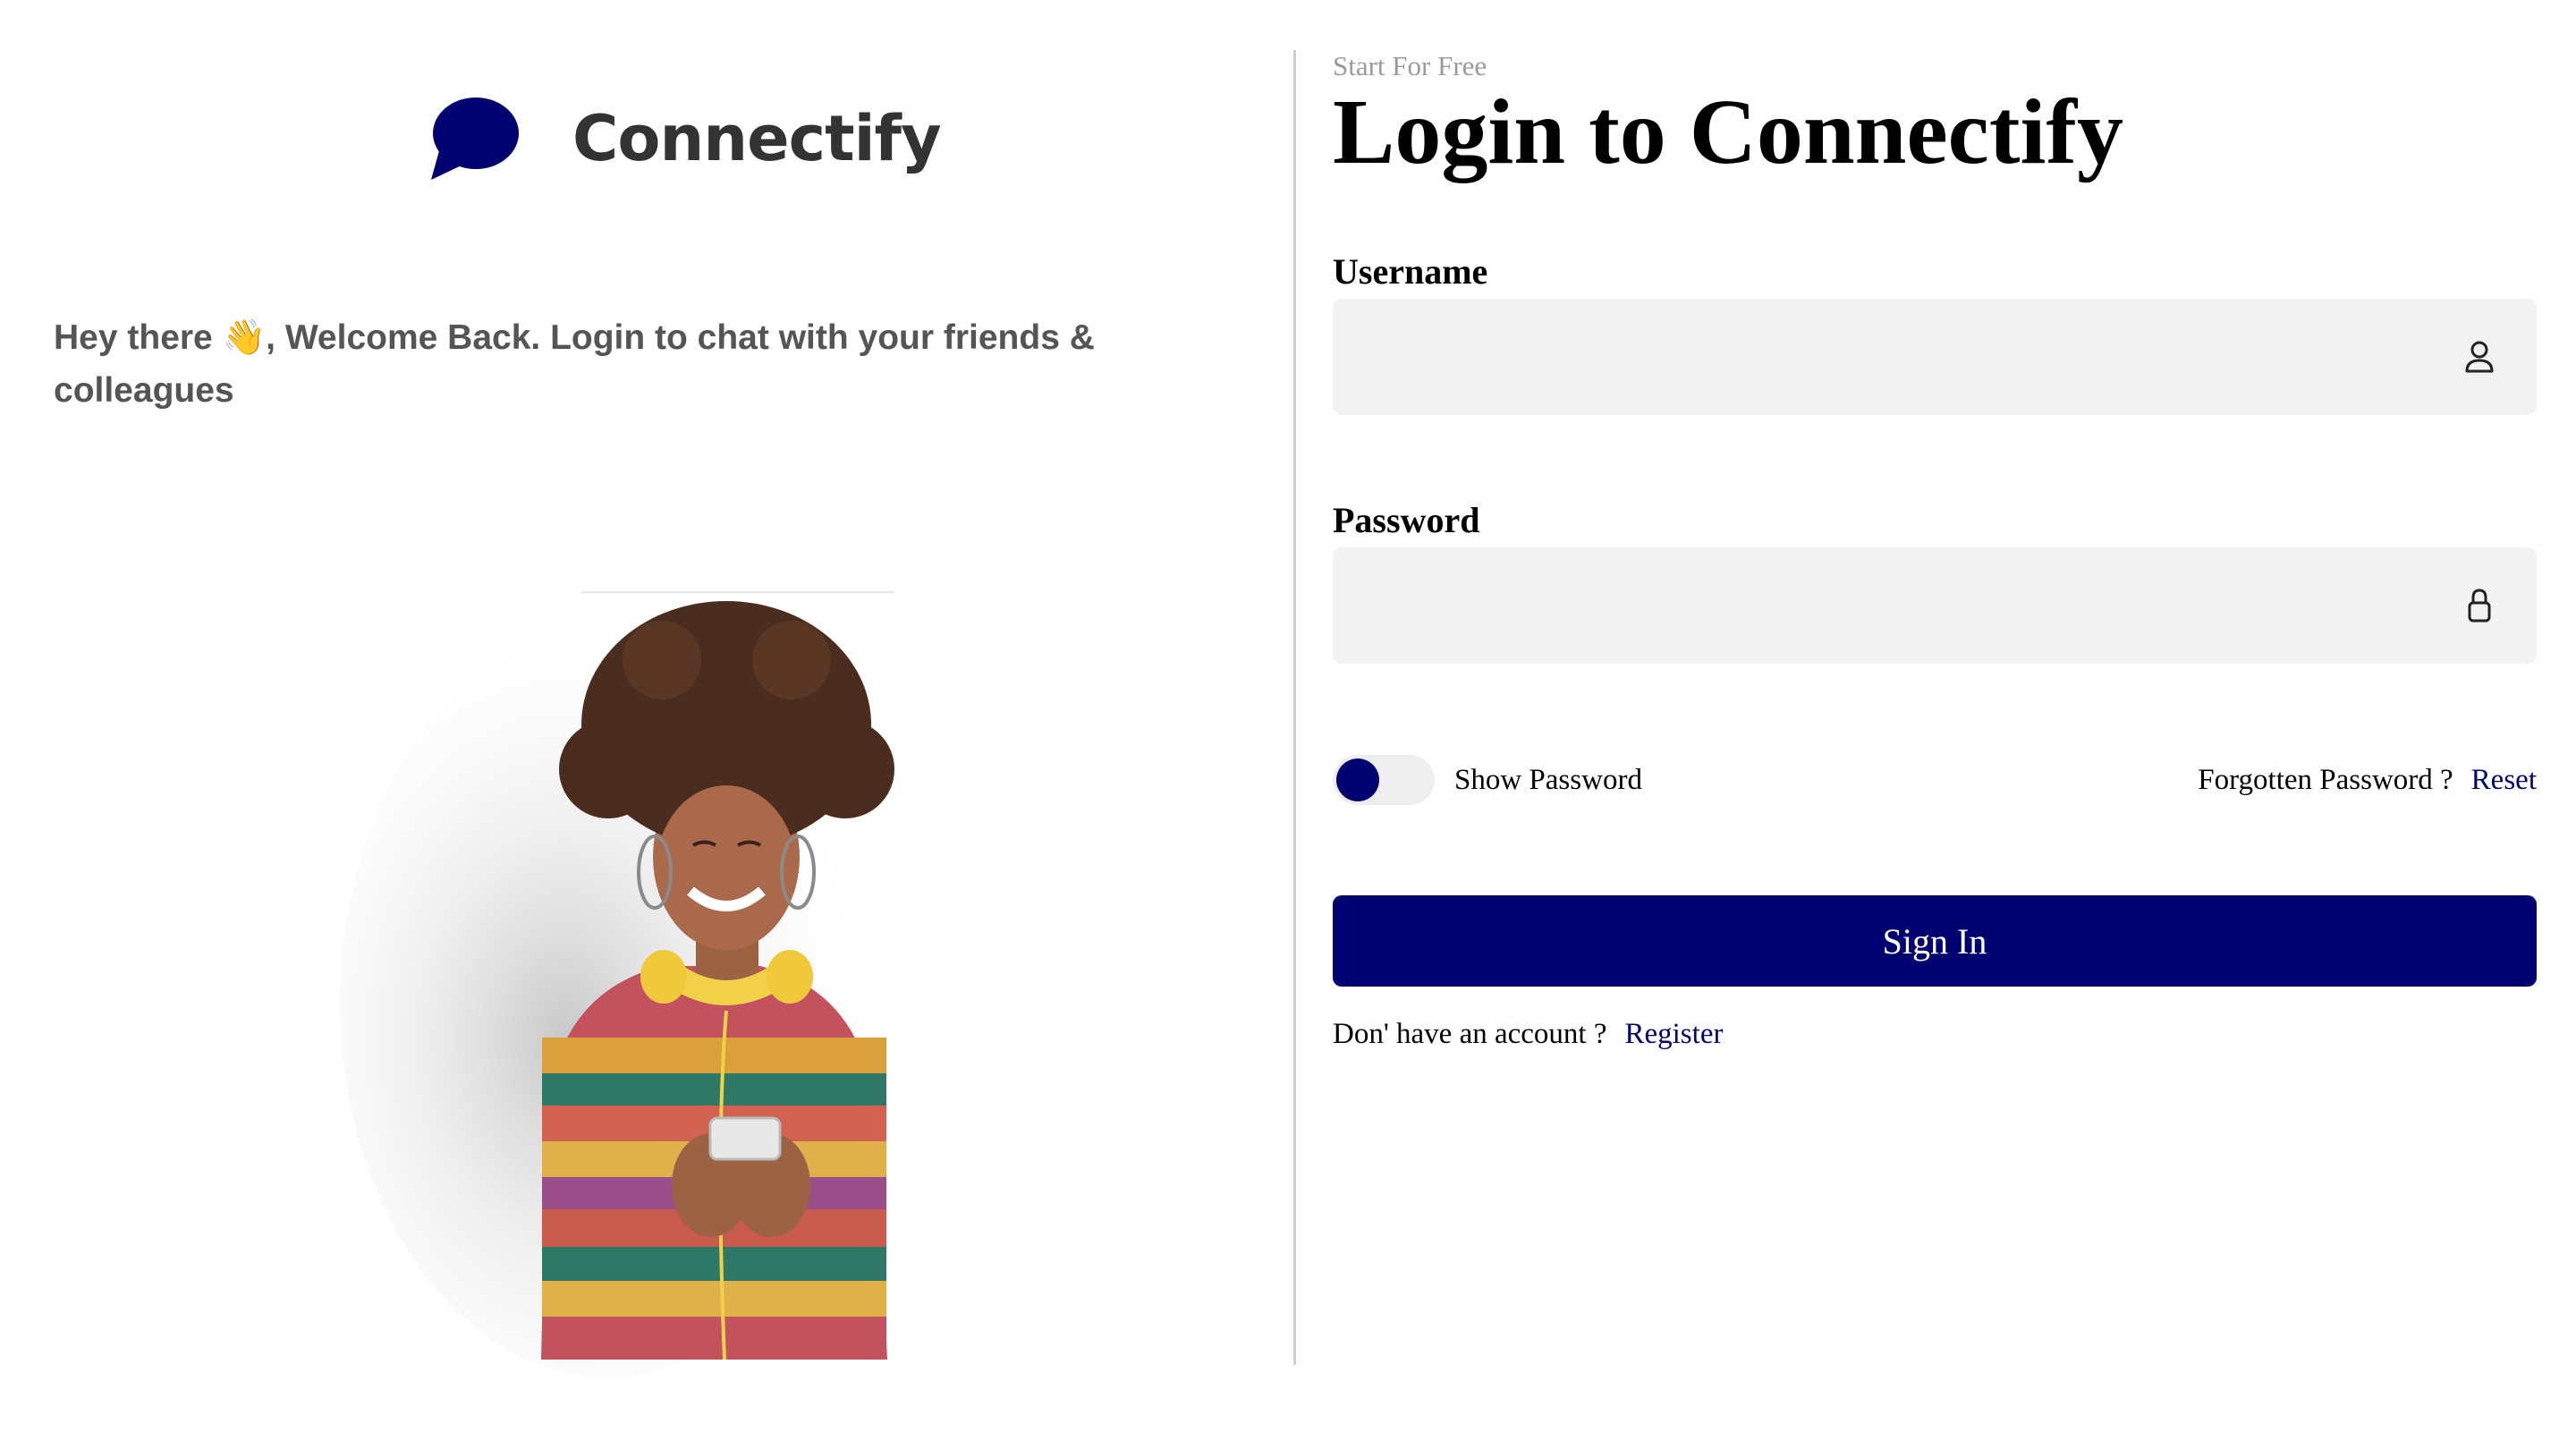 This screenshot has height=1449, width=2576. Describe the element at coordinates (1673, 1034) in the screenshot. I see `register-link: Register` at that location.